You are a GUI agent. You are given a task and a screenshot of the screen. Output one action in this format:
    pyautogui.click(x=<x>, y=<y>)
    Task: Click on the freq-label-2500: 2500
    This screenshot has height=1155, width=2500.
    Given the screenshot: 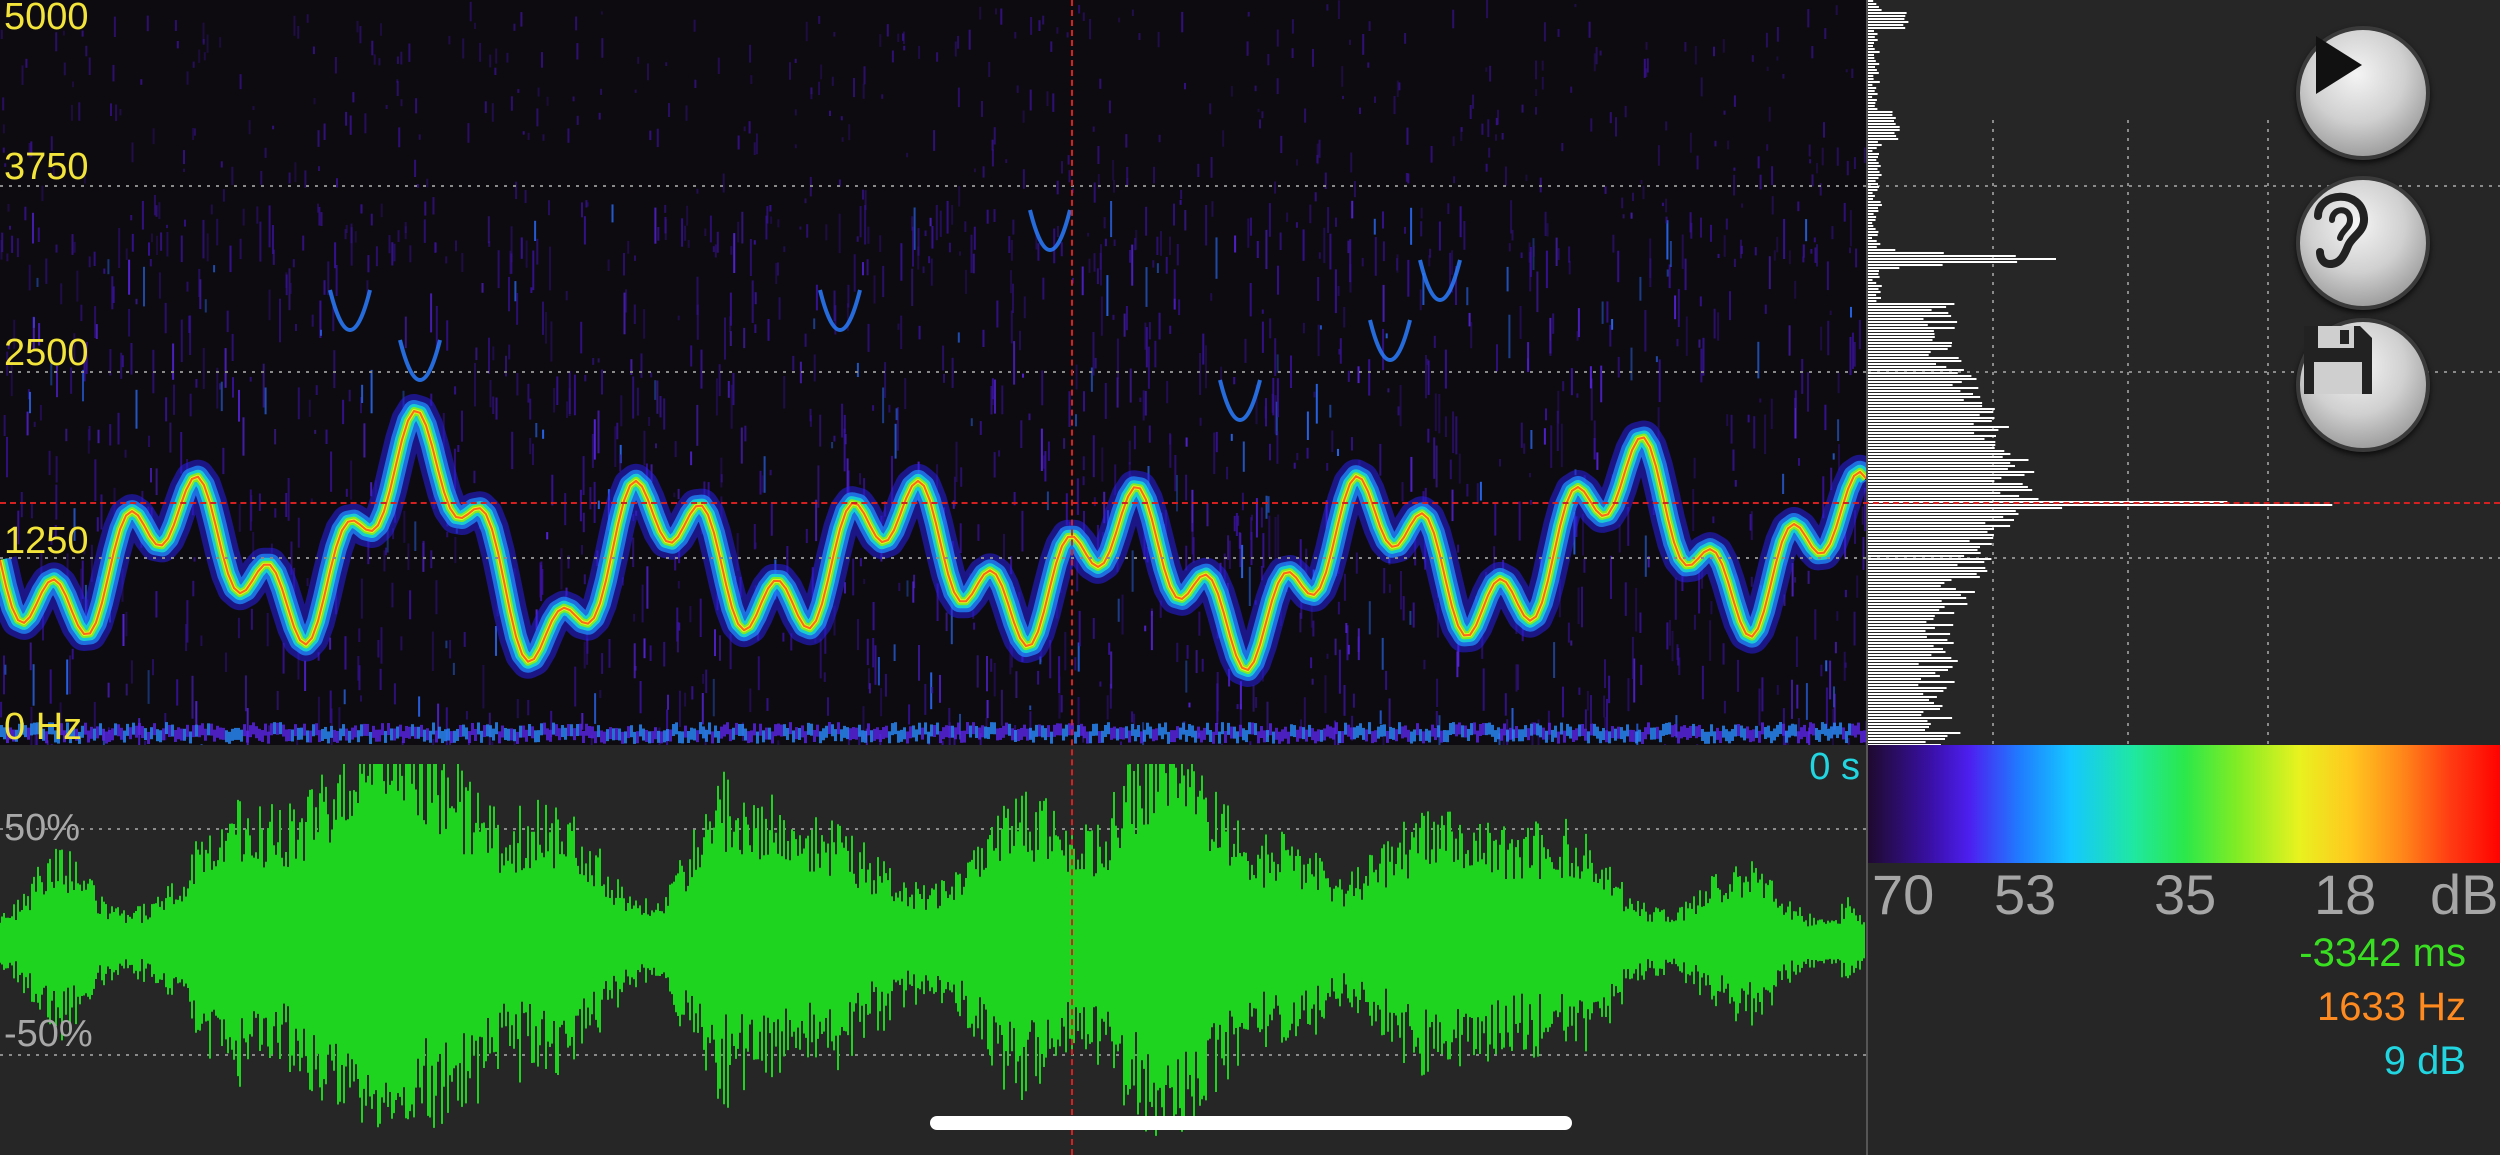 What is the action you would take?
    pyautogui.click(x=46, y=353)
    